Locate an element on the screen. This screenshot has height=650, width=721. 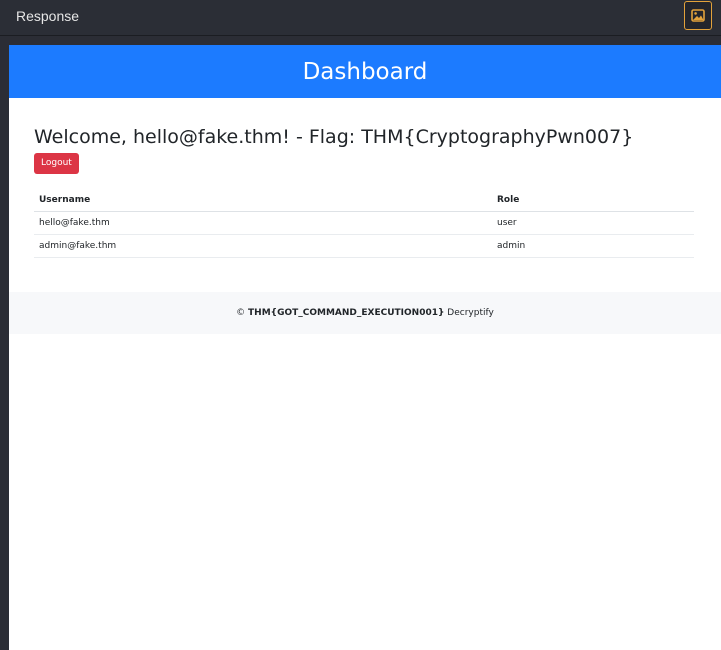
dashboard-header: Dashboard is located at coordinates (365, 71).